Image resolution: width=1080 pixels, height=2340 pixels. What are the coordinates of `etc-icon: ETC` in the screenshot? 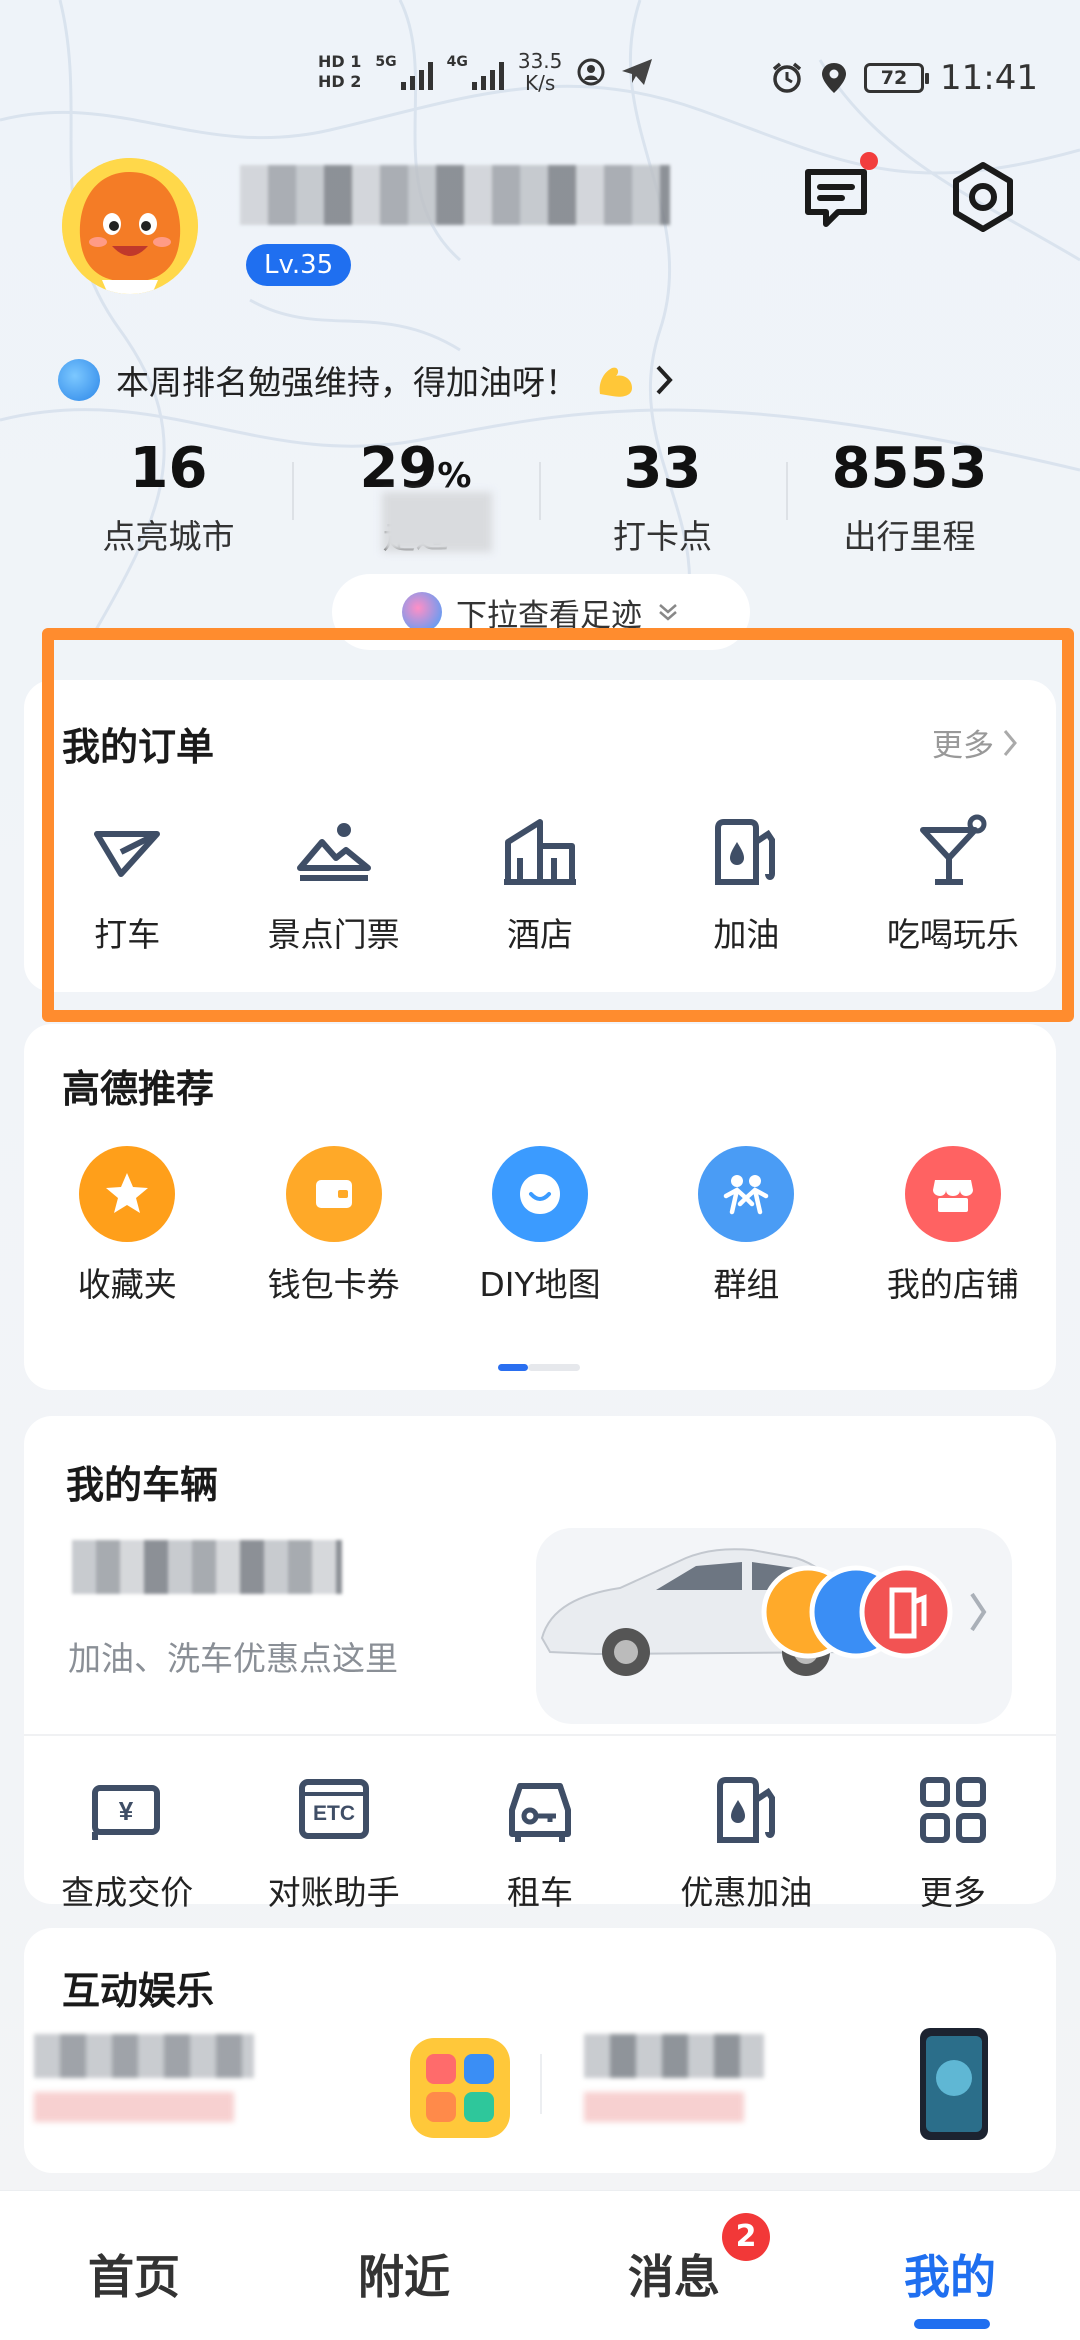 It's located at (333, 1809).